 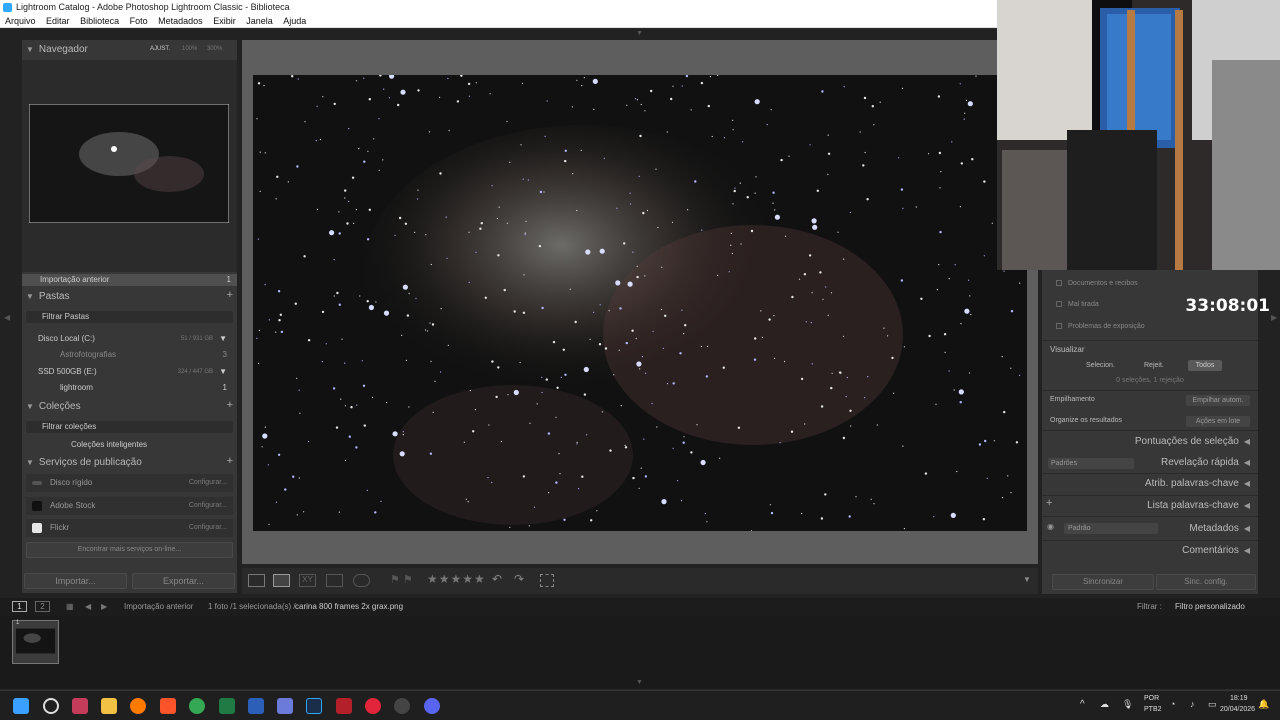 What do you see at coordinates (1205, 463) in the screenshot?
I see `section-quick-develop: Revelação rápida ◀` at bounding box center [1205, 463].